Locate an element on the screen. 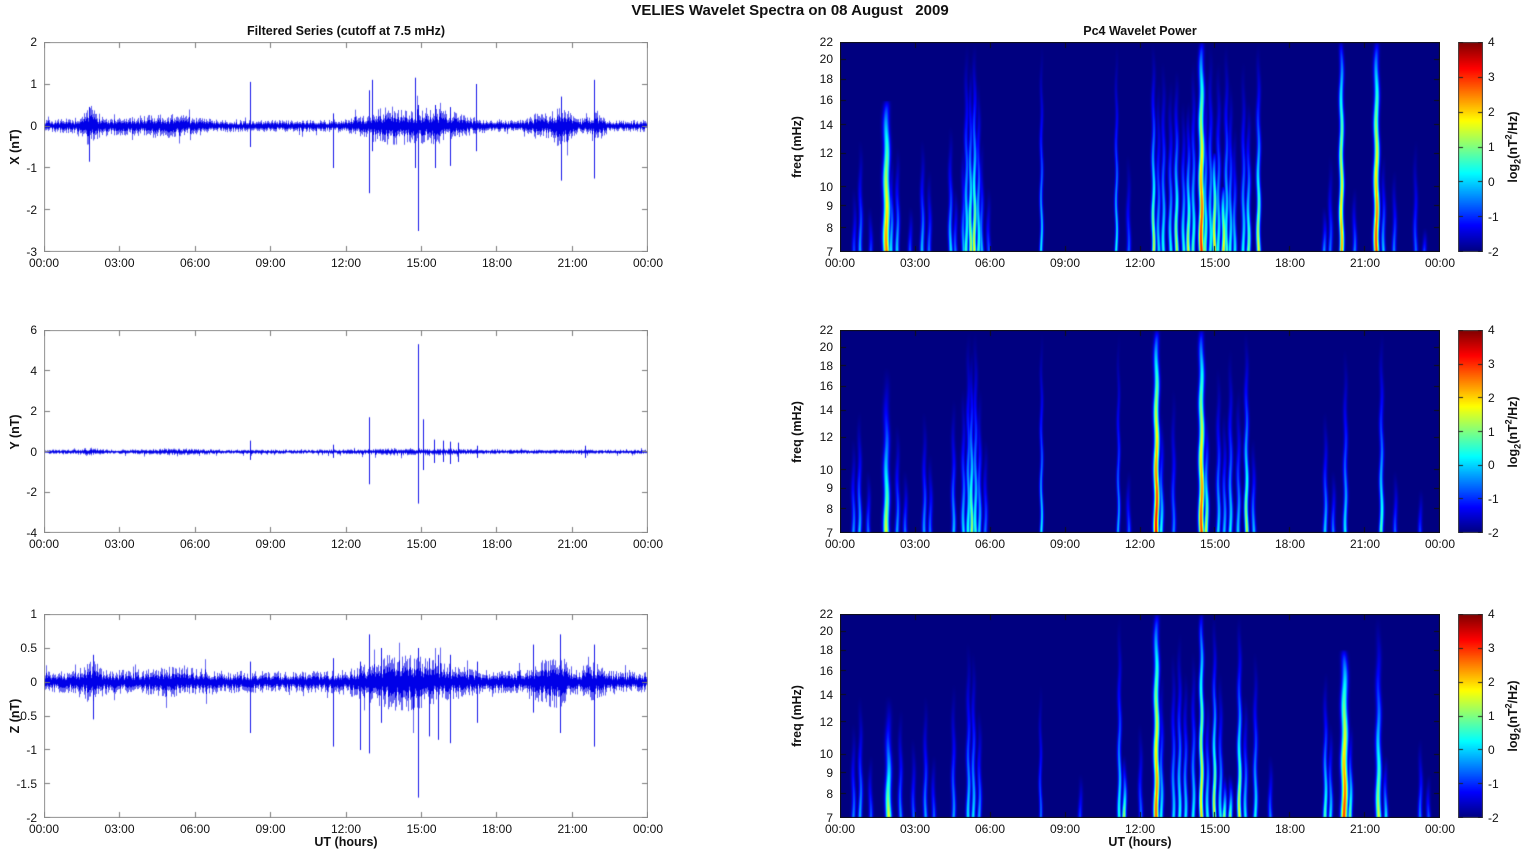 Image resolution: width=1526 pixels, height=851 pixels. y-tick-label: 0.5 is located at coordinates (28, 648).